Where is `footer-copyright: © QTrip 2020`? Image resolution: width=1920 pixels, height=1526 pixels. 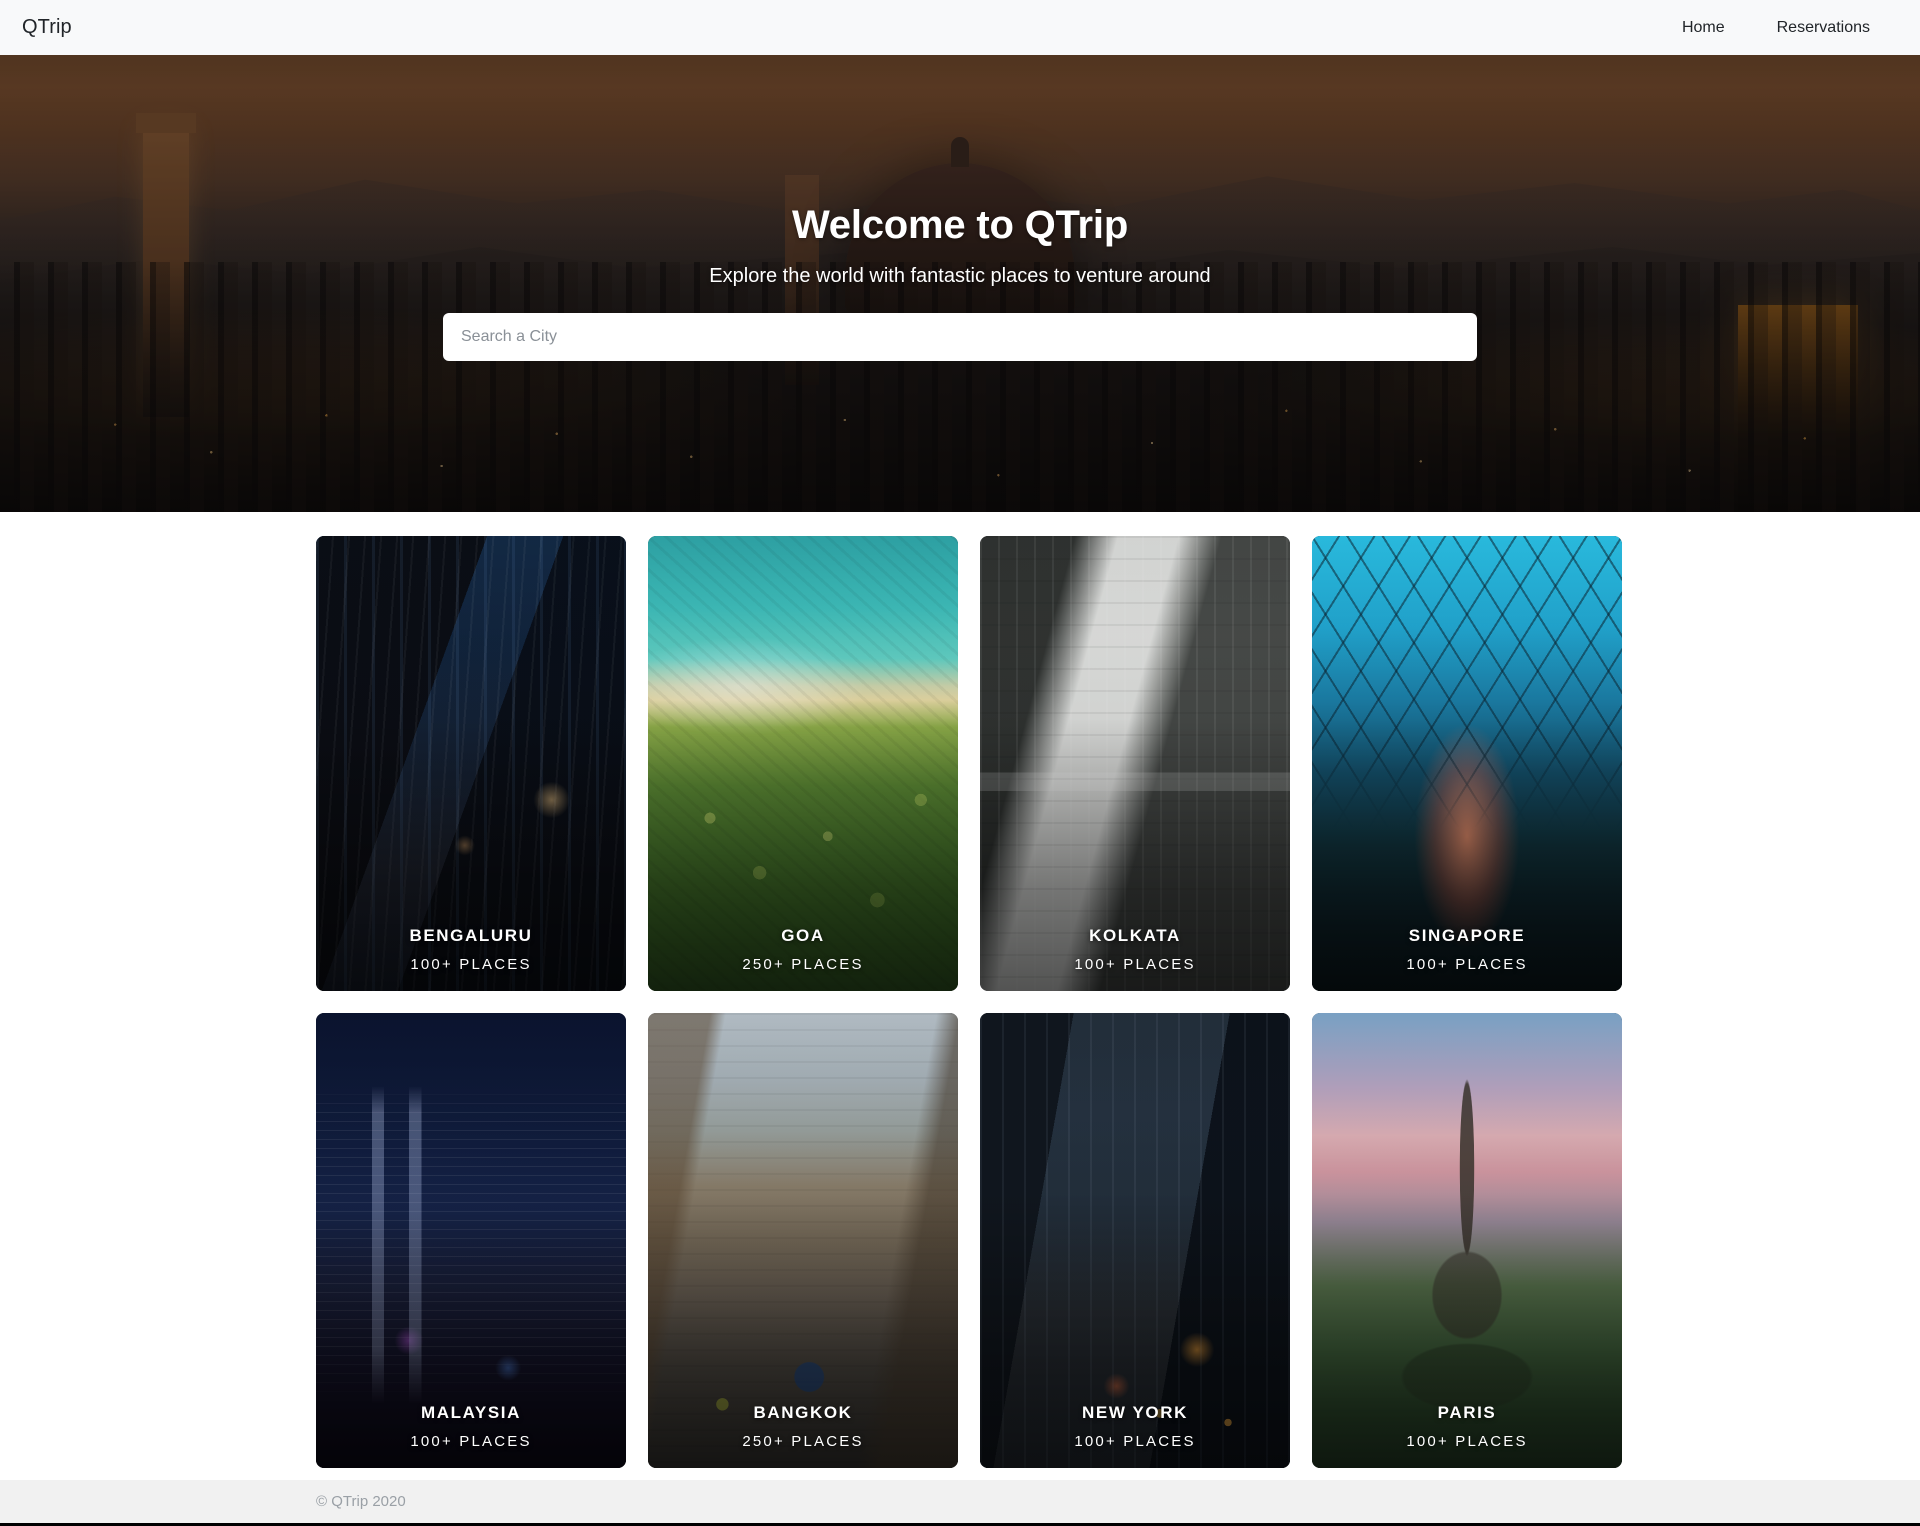
footer-copyright: © QTrip 2020 is located at coordinates (361, 1501).